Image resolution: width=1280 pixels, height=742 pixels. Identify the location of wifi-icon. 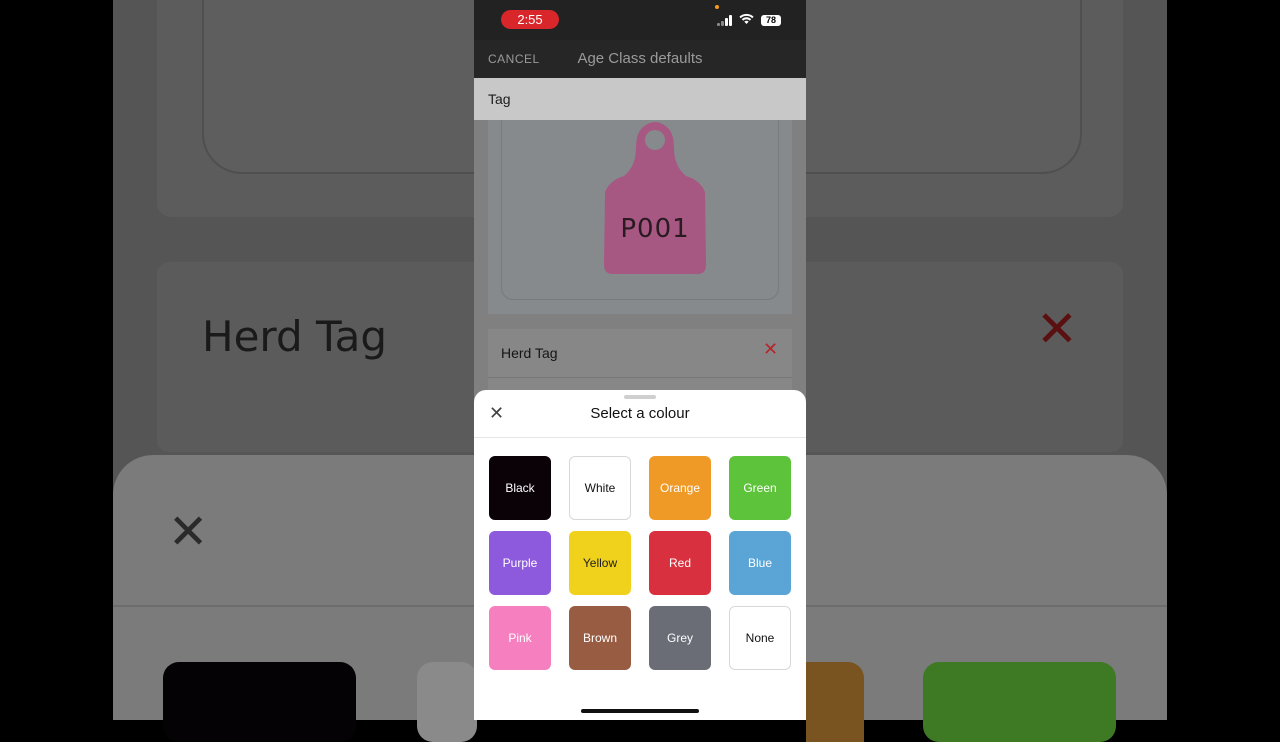
(746, 20).